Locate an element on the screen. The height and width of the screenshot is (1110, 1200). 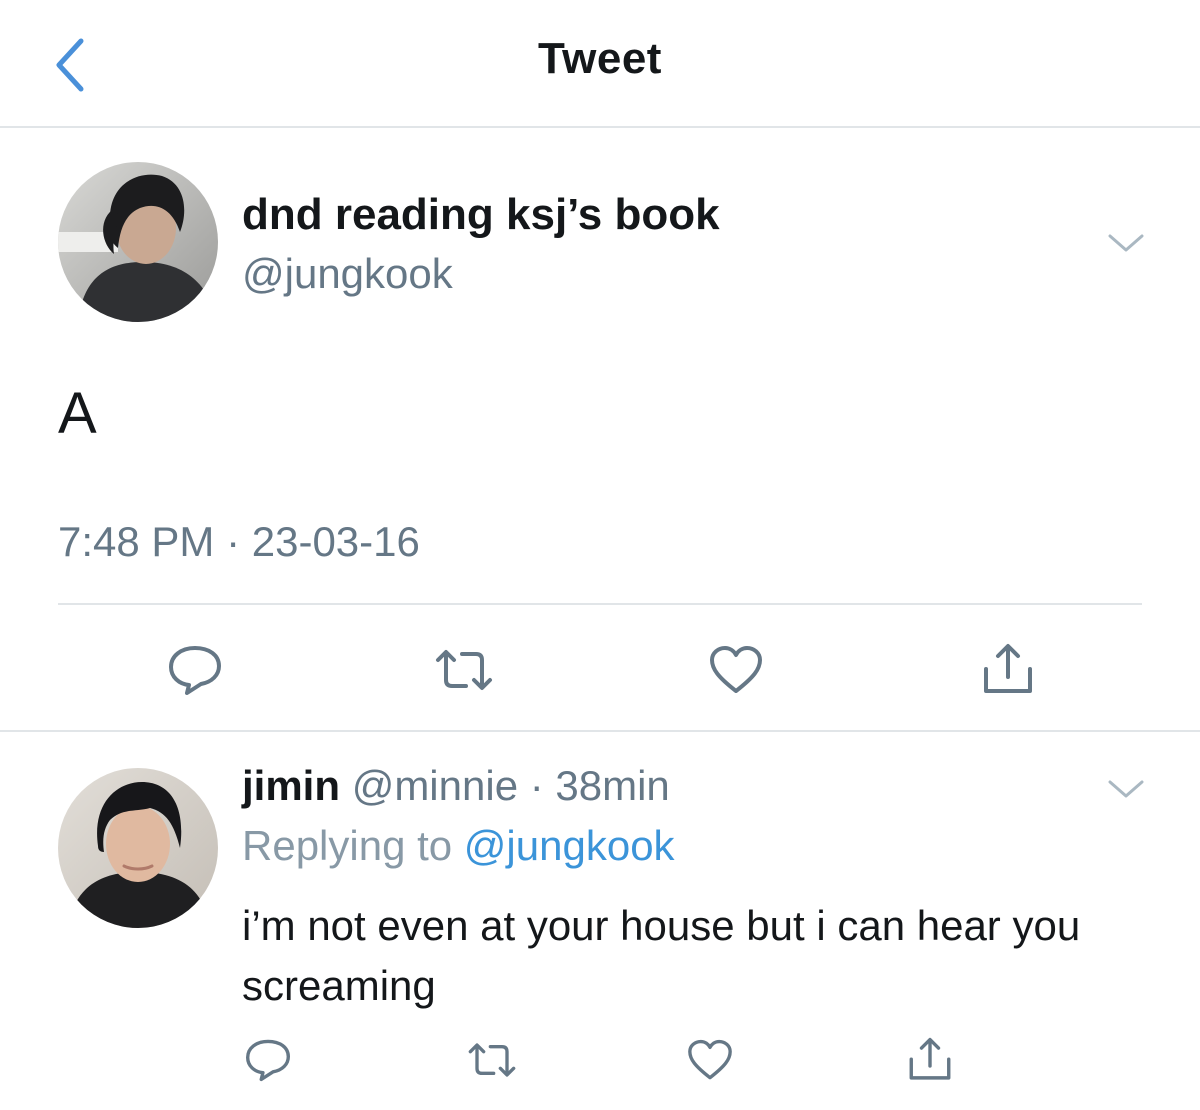
page-title: Tweet is located at coordinates (600, 58).